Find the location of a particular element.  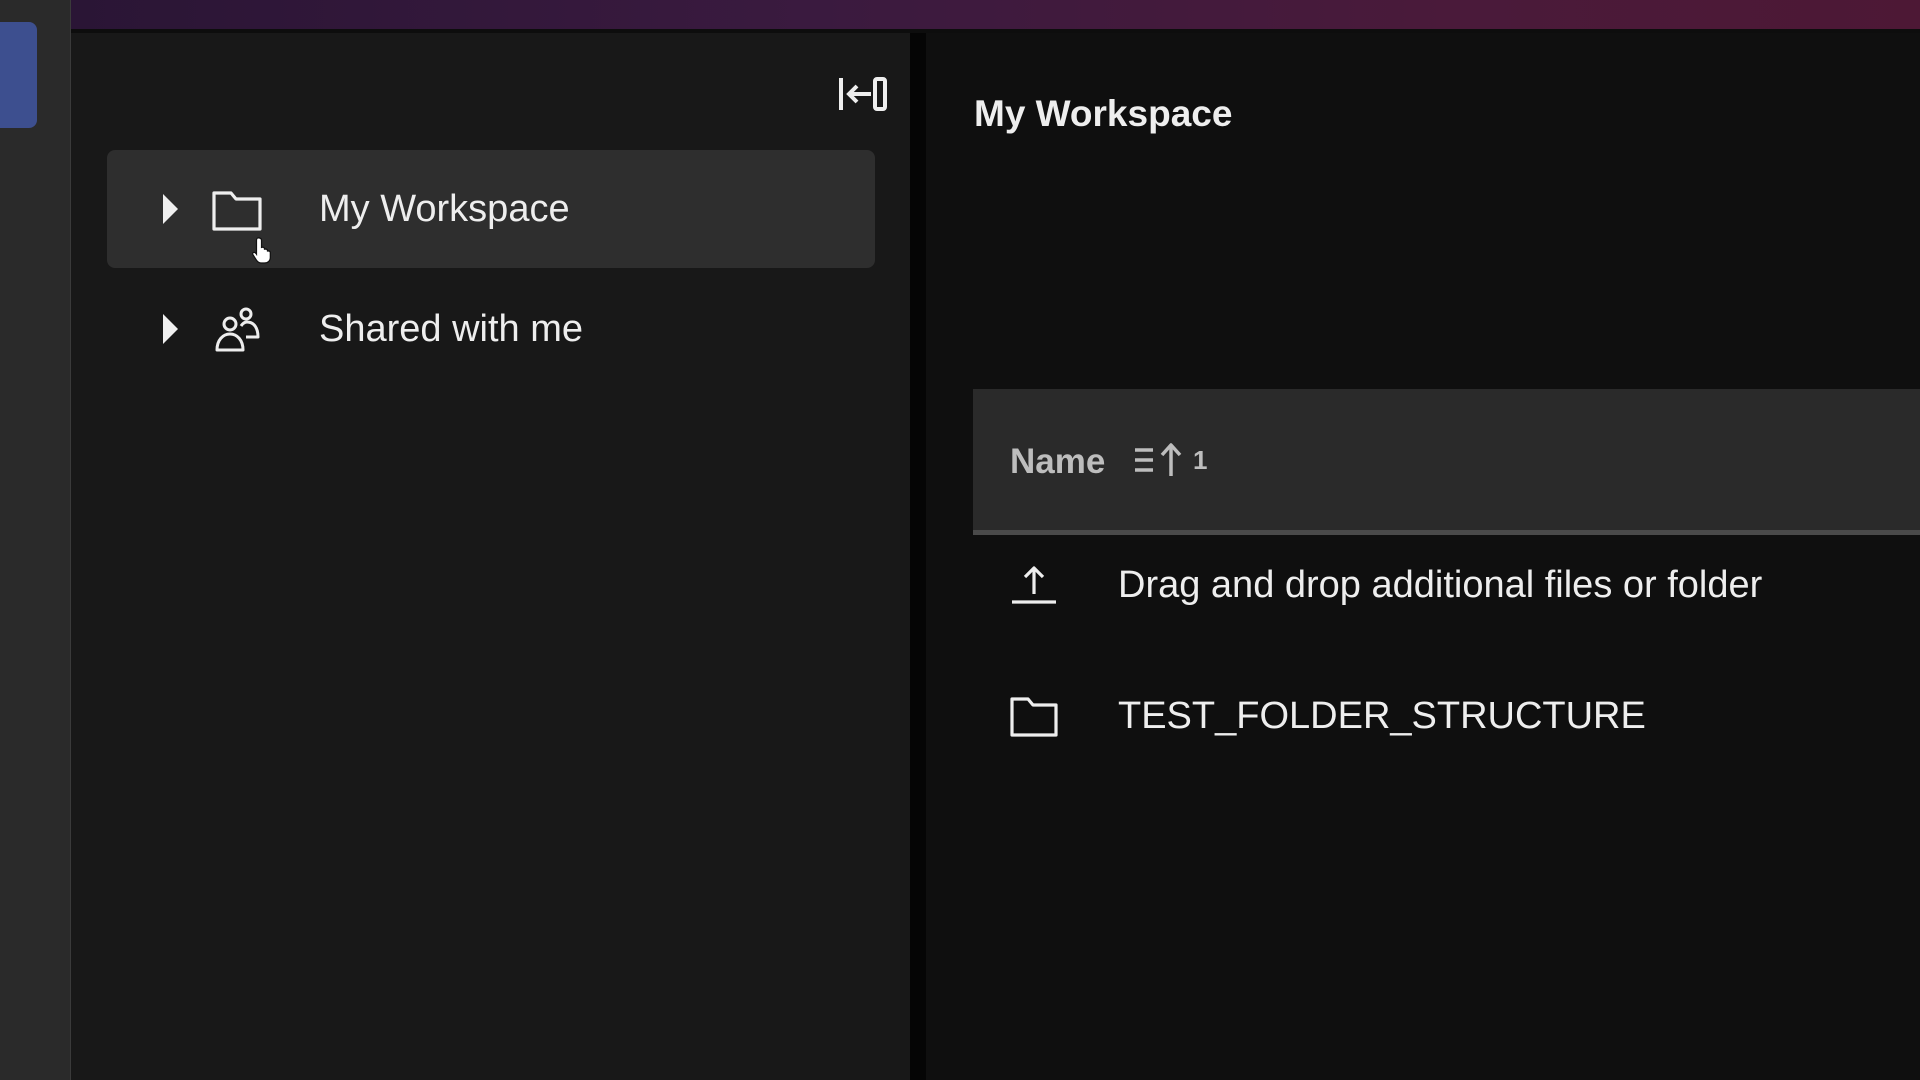

tree-item-label: Shared with me is located at coordinates (451, 329).